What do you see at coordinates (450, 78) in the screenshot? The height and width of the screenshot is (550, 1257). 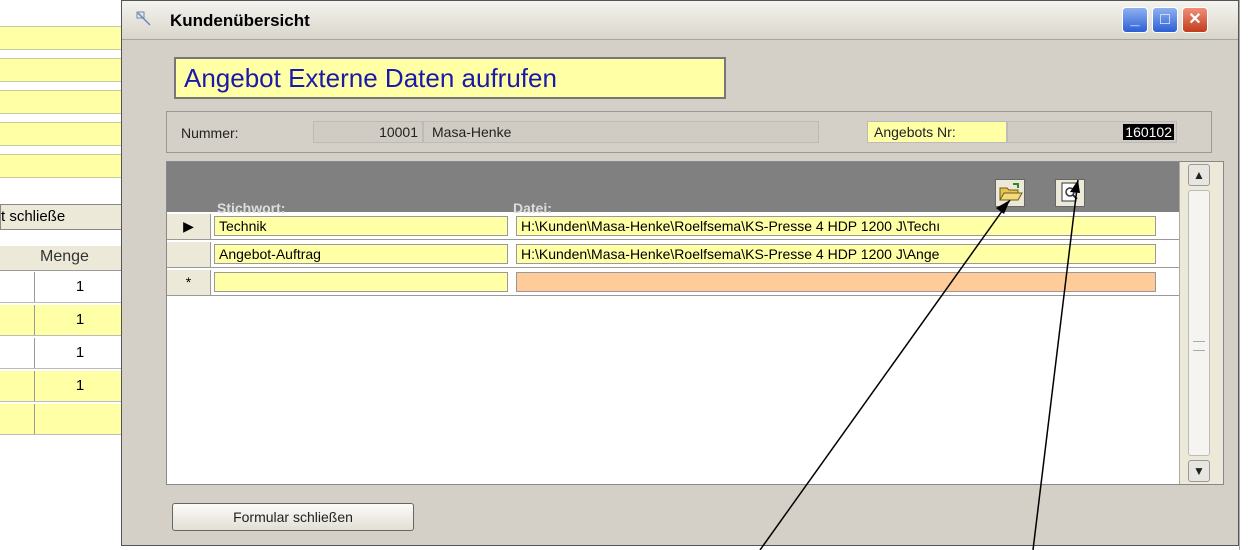 I see `form-heading: Angebot Externe Daten aufrufen` at bounding box center [450, 78].